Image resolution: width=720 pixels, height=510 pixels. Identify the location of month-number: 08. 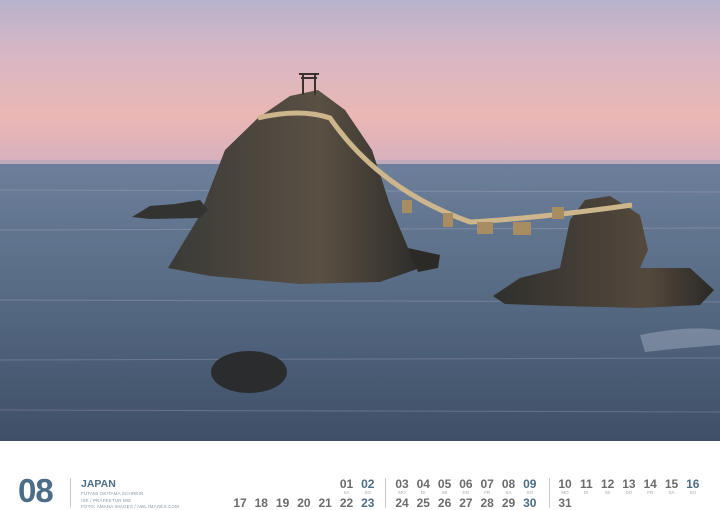
(36, 490).